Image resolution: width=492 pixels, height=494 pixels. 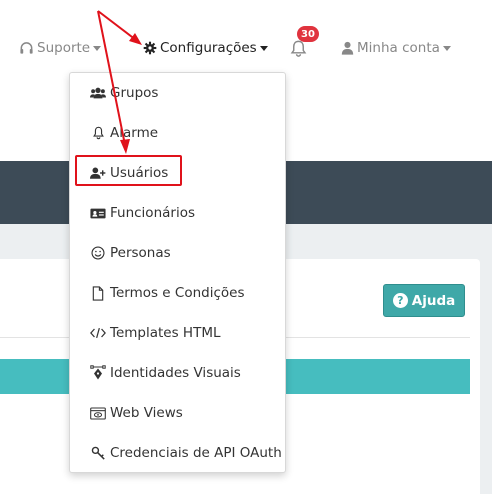 What do you see at coordinates (139, 173) in the screenshot?
I see `menu-item-label: Usuários` at bounding box center [139, 173].